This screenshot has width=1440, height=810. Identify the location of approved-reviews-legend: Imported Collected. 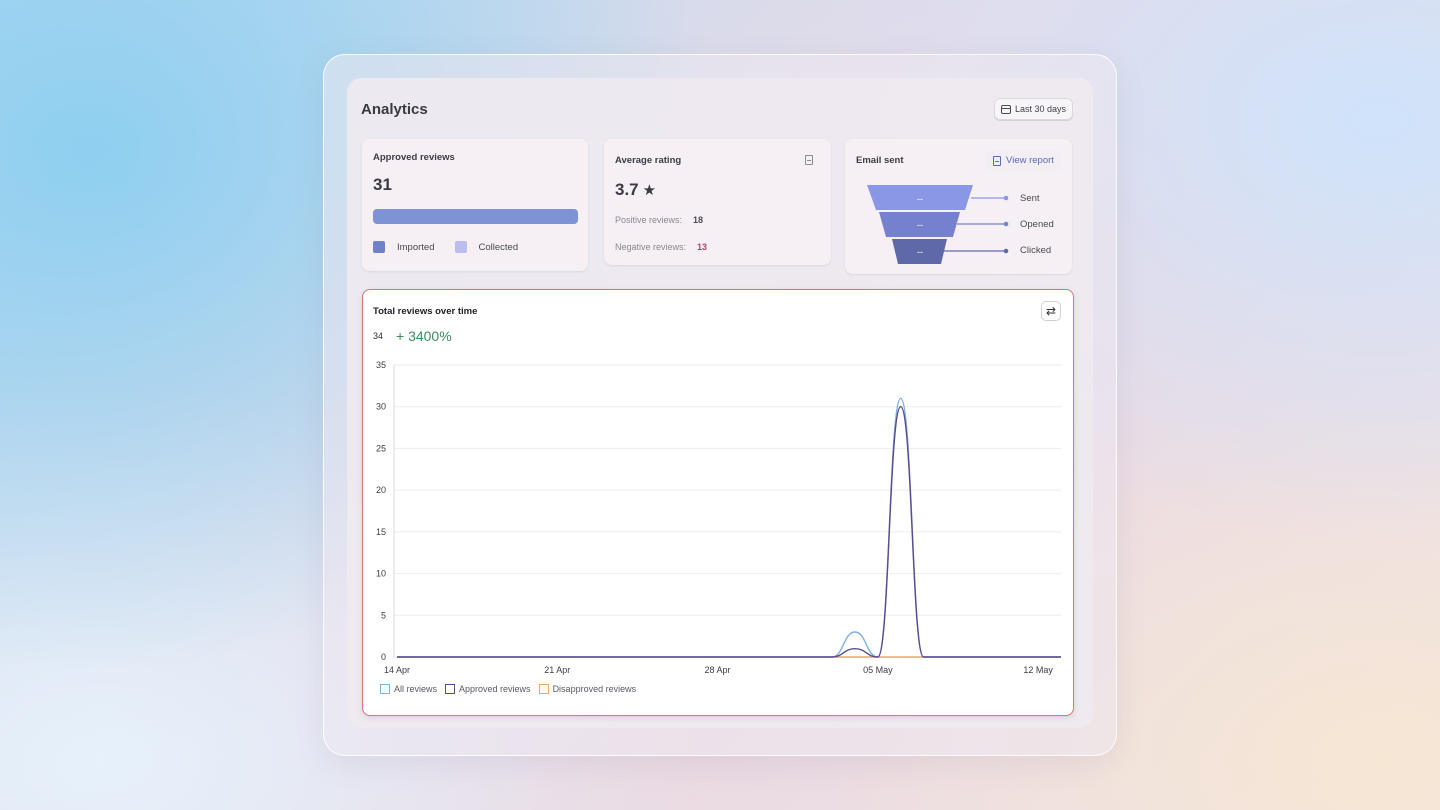
(445, 247).